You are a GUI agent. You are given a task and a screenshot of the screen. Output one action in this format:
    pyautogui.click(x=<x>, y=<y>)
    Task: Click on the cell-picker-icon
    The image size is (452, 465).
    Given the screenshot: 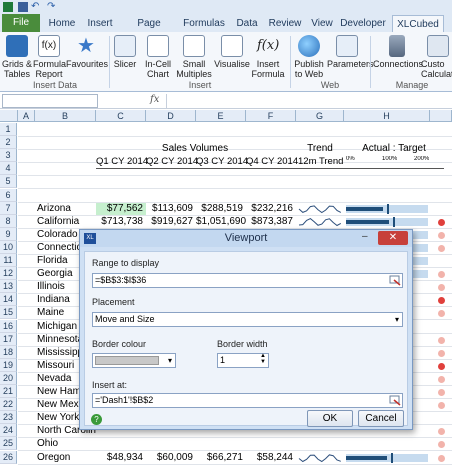 What is the action you would take?
    pyautogui.click(x=395, y=400)
    